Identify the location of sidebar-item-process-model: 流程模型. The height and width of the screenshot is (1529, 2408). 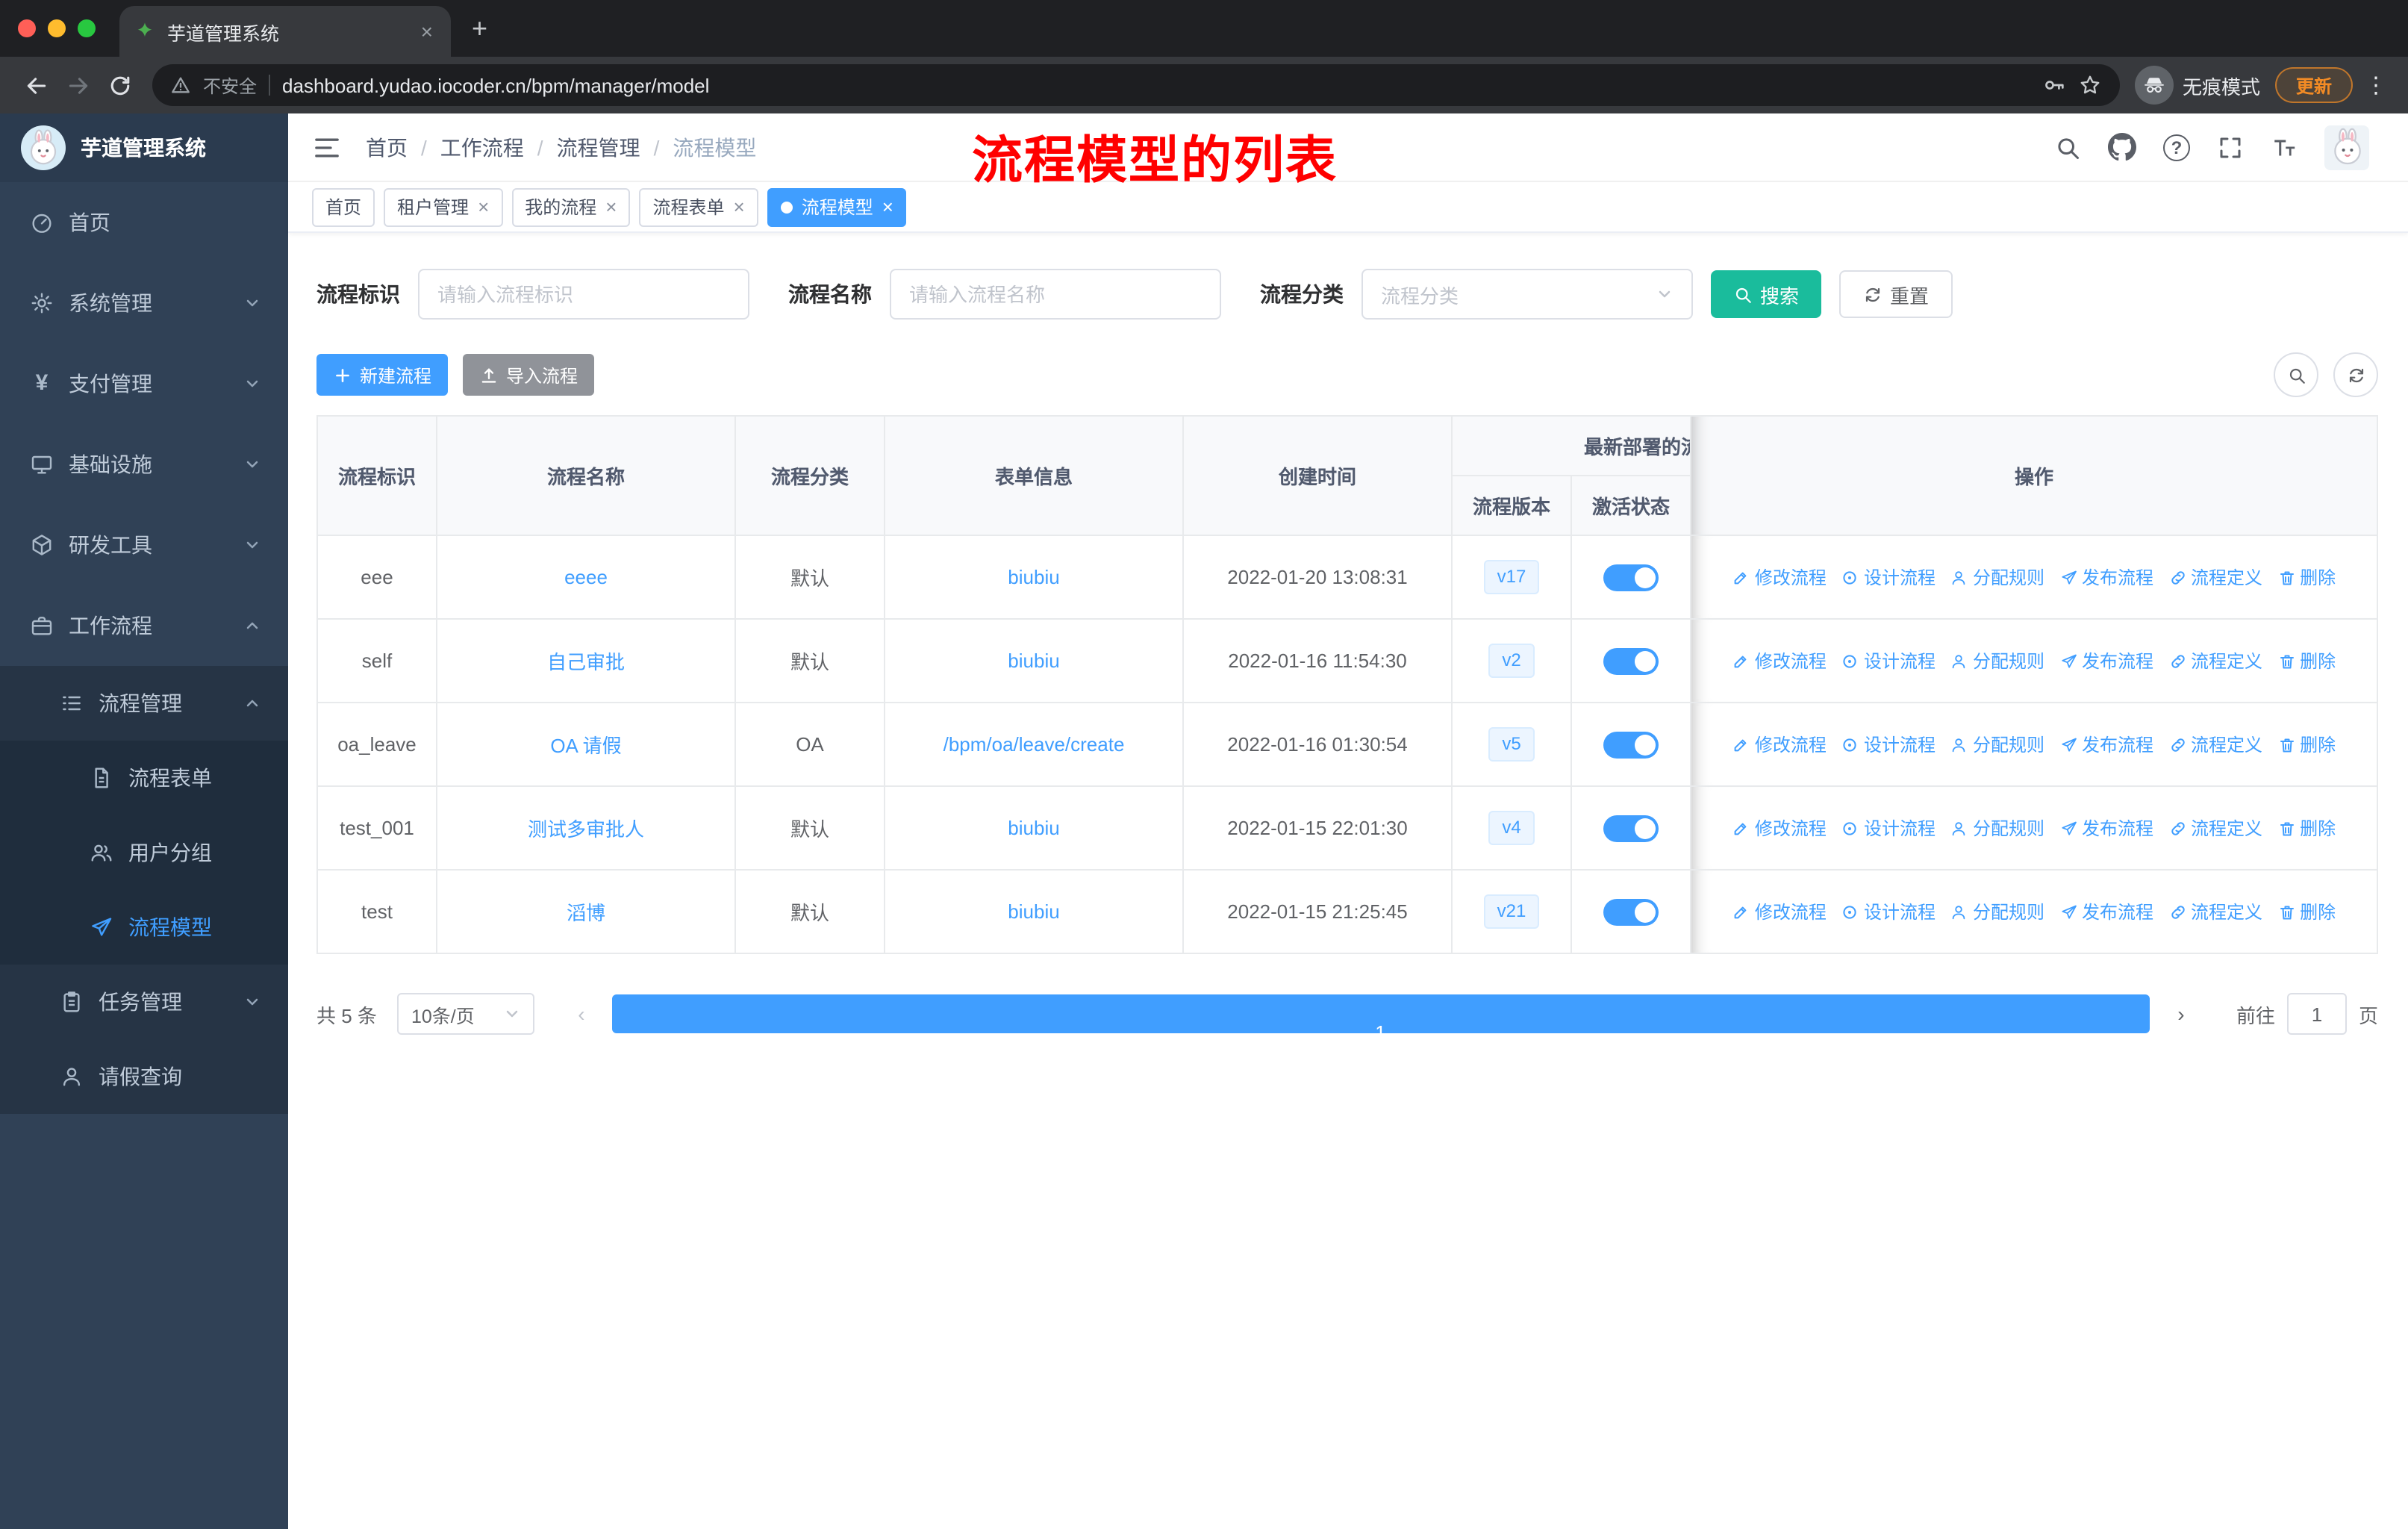
(144, 927).